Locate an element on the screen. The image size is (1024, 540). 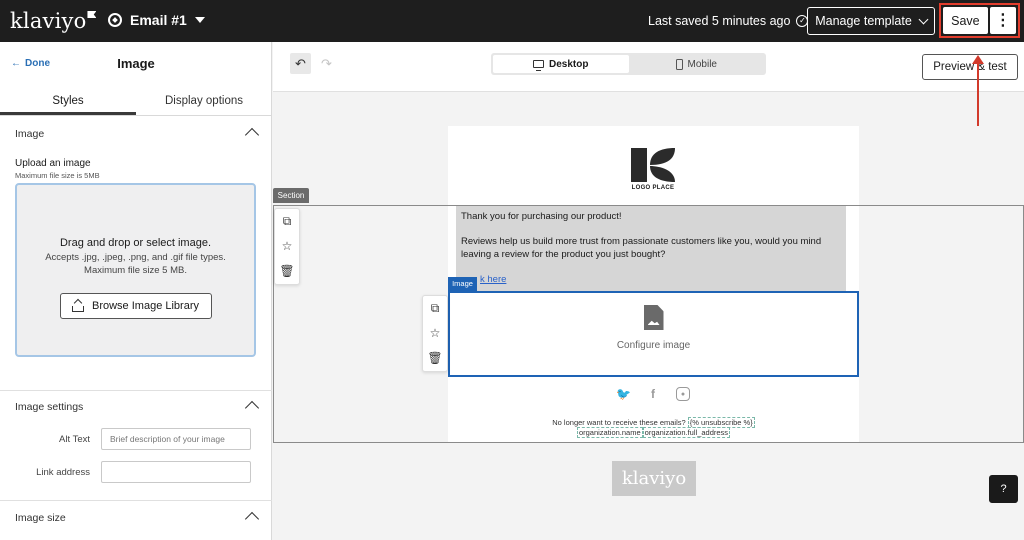
image-settings-header: Image settings is located at coordinates (137, 408).